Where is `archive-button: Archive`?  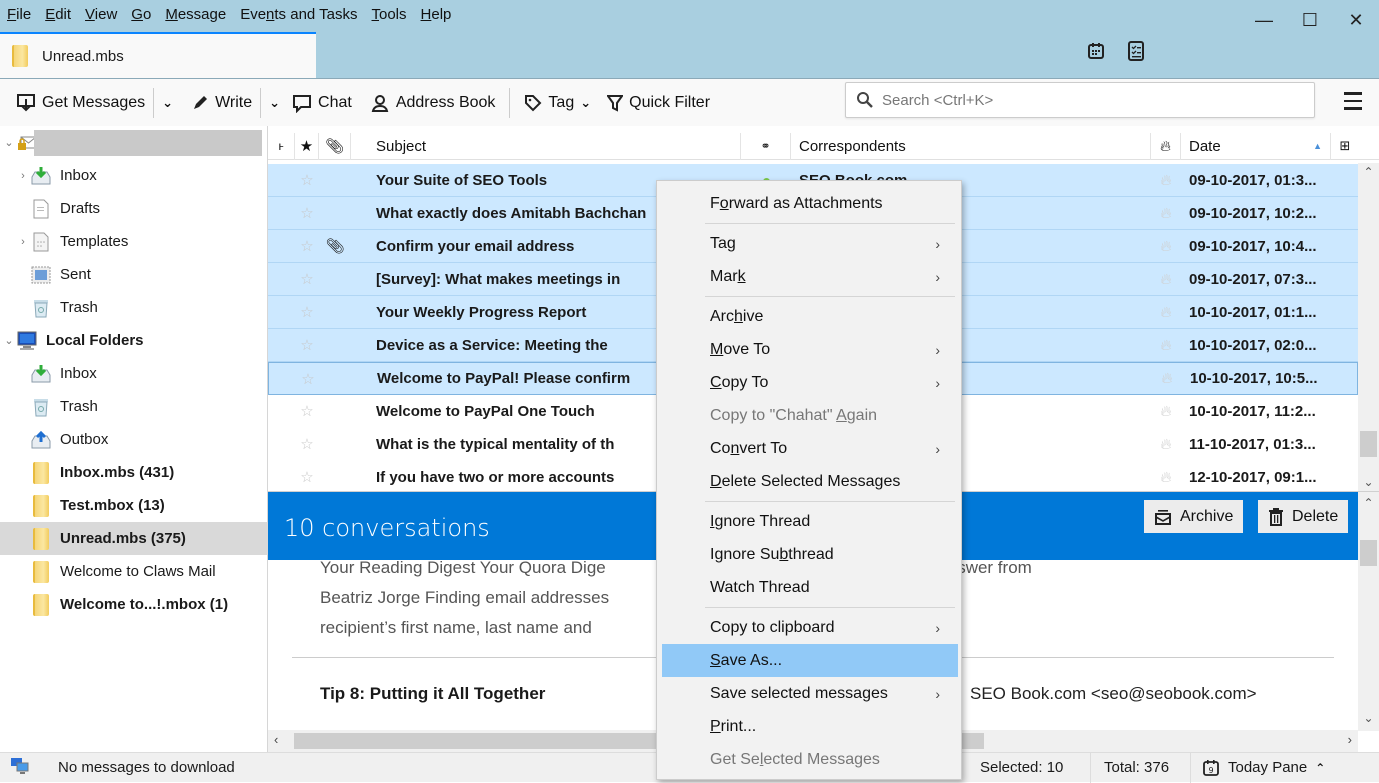
archive-button: Archive is located at coordinates (1194, 516).